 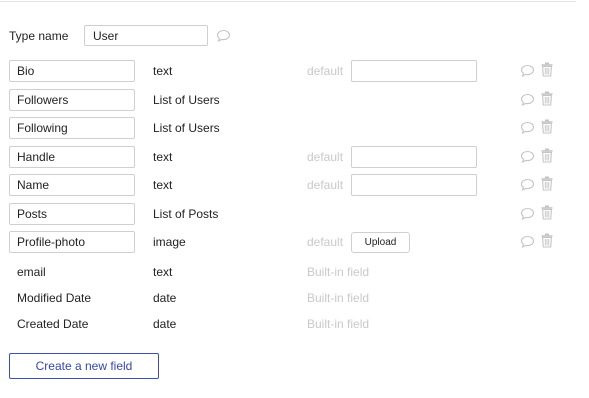 What do you see at coordinates (380, 242) in the screenshot?
I see `upload-button: Upload` at bounding box center [380, 242].